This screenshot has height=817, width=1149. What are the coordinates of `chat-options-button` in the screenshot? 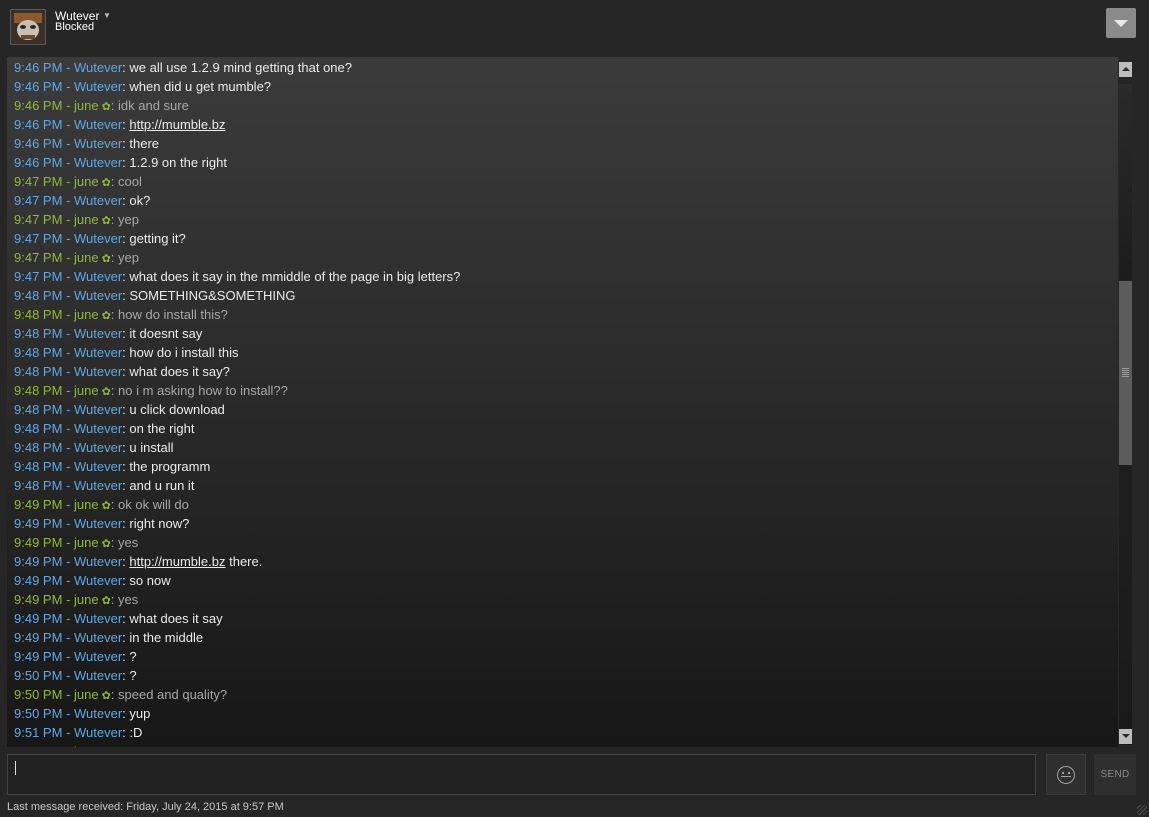 It's located at (1121, 23).